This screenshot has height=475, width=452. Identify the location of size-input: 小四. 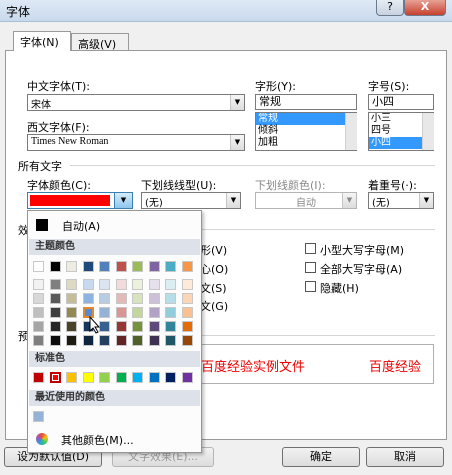
(401, 102).